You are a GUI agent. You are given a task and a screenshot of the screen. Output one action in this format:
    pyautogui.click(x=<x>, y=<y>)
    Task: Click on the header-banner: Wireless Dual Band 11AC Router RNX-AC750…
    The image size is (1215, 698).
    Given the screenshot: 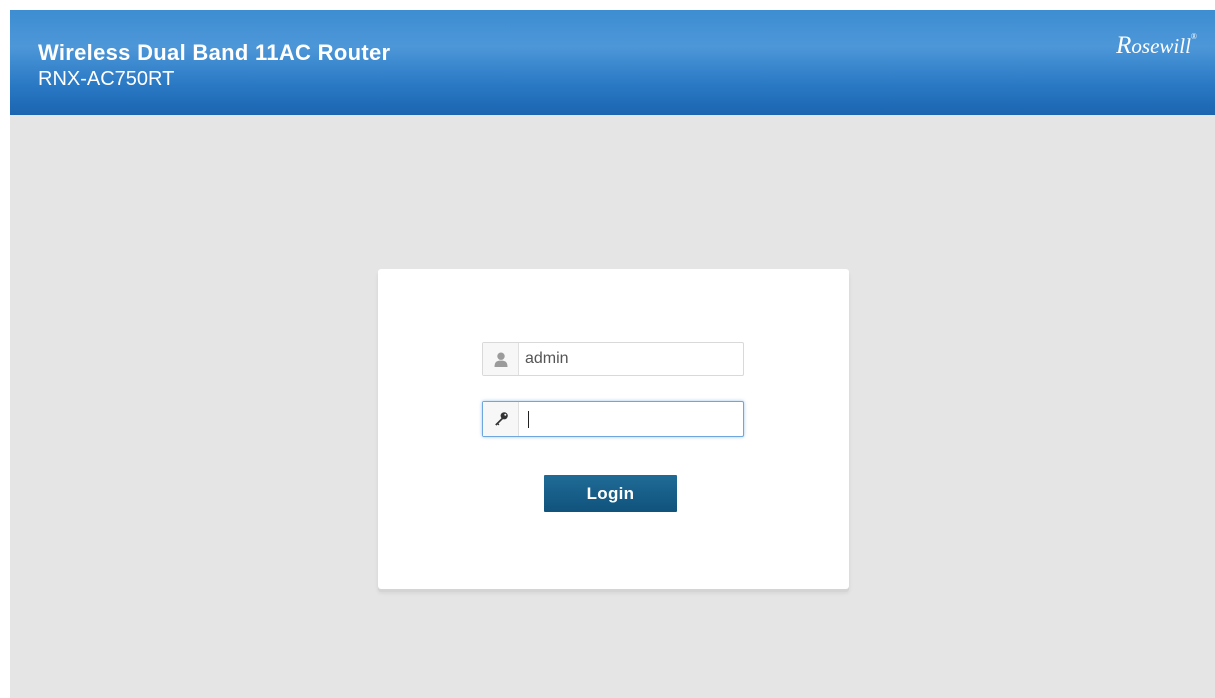 What is the action you would take?
    pyautogui.click(x=612, y=62)
    